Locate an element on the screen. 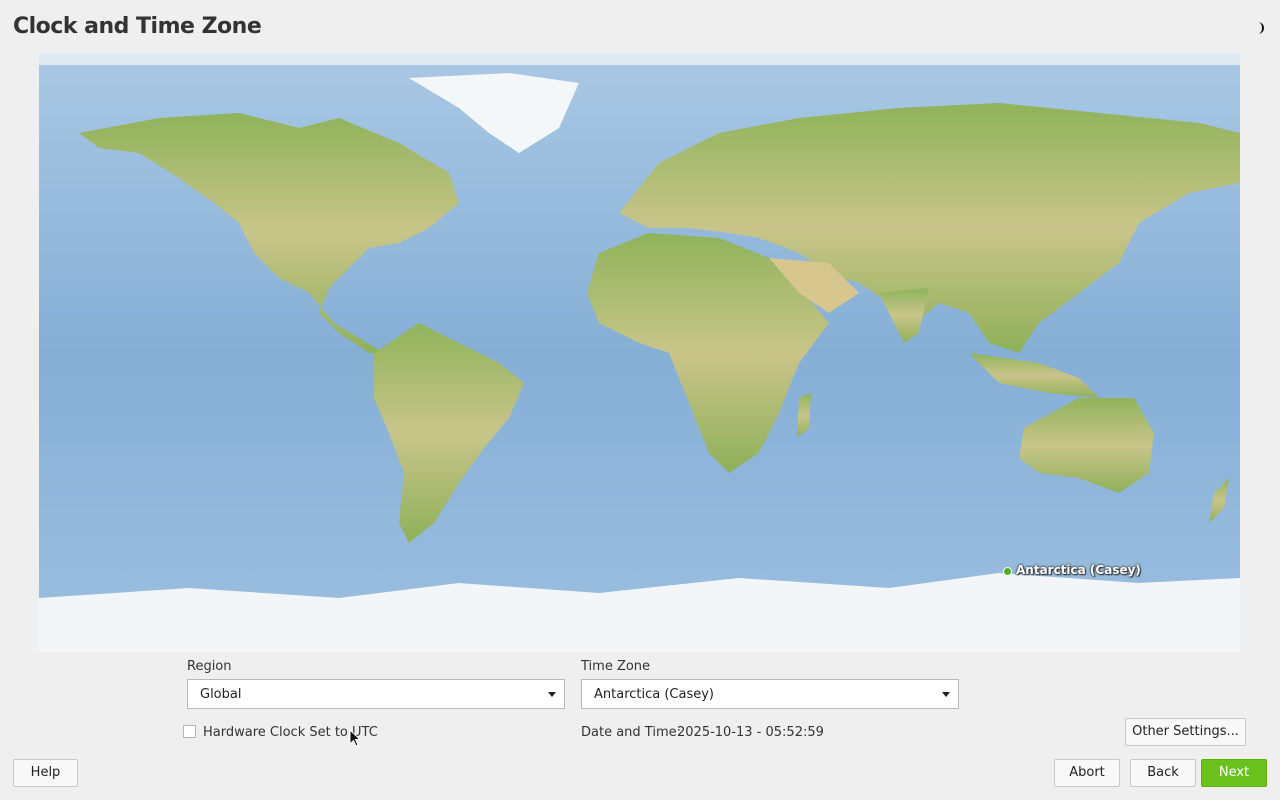  next-button: Next is located at coordinates (1234, 773).